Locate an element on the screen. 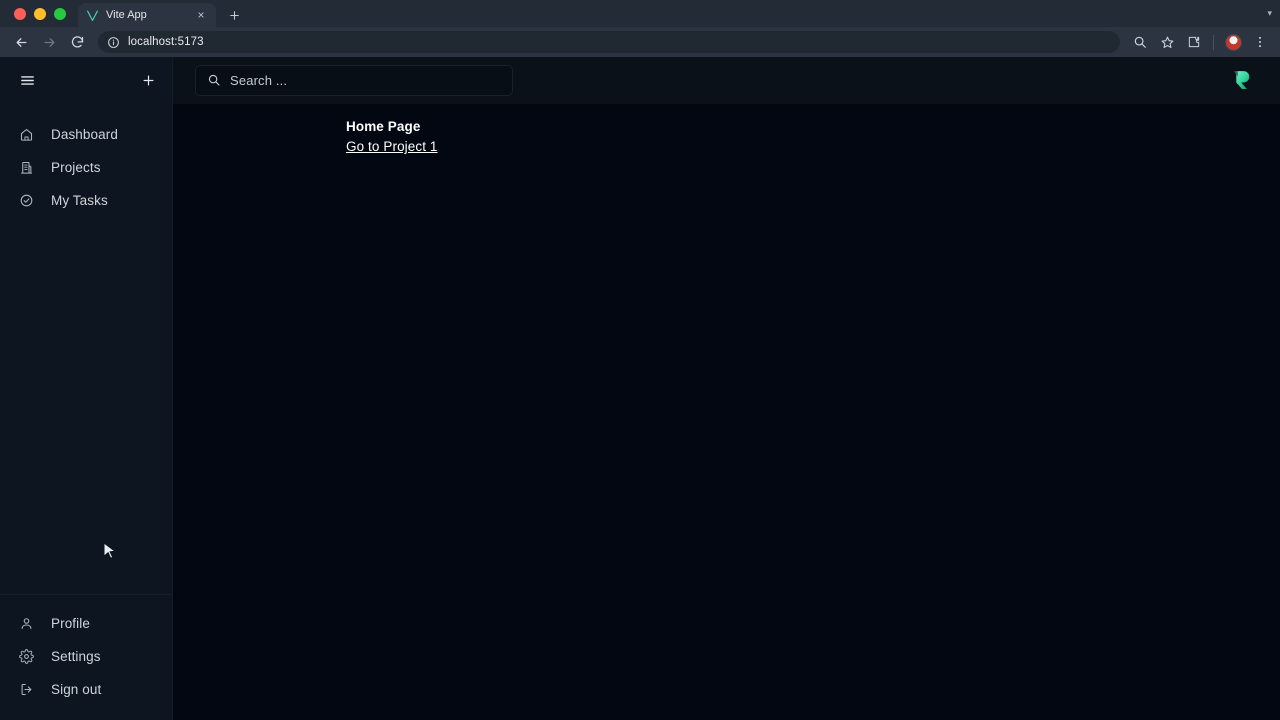 The height and width of the screenshot is (720, 1280). home-icon is located at coordinates (26, 134).